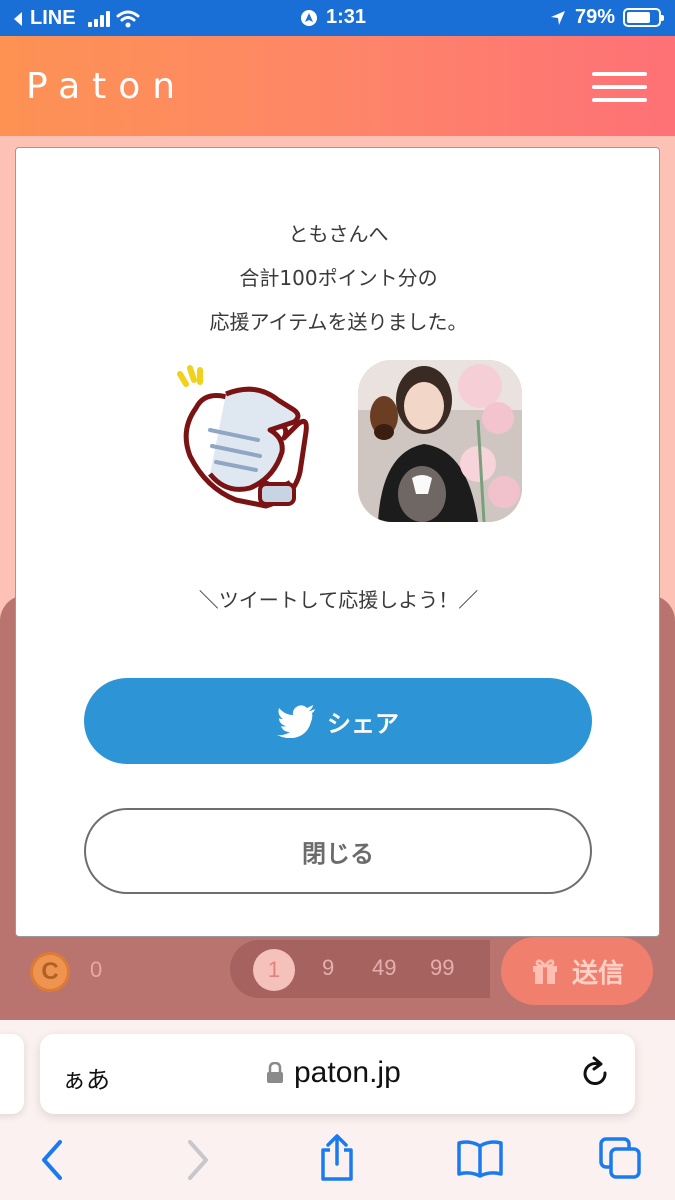 Image resolution: width=675 pixels, height=1200 pixels. Describe the element at coordinates (96, 969) in the screenshot. I see `coin-count: 0` at that location.